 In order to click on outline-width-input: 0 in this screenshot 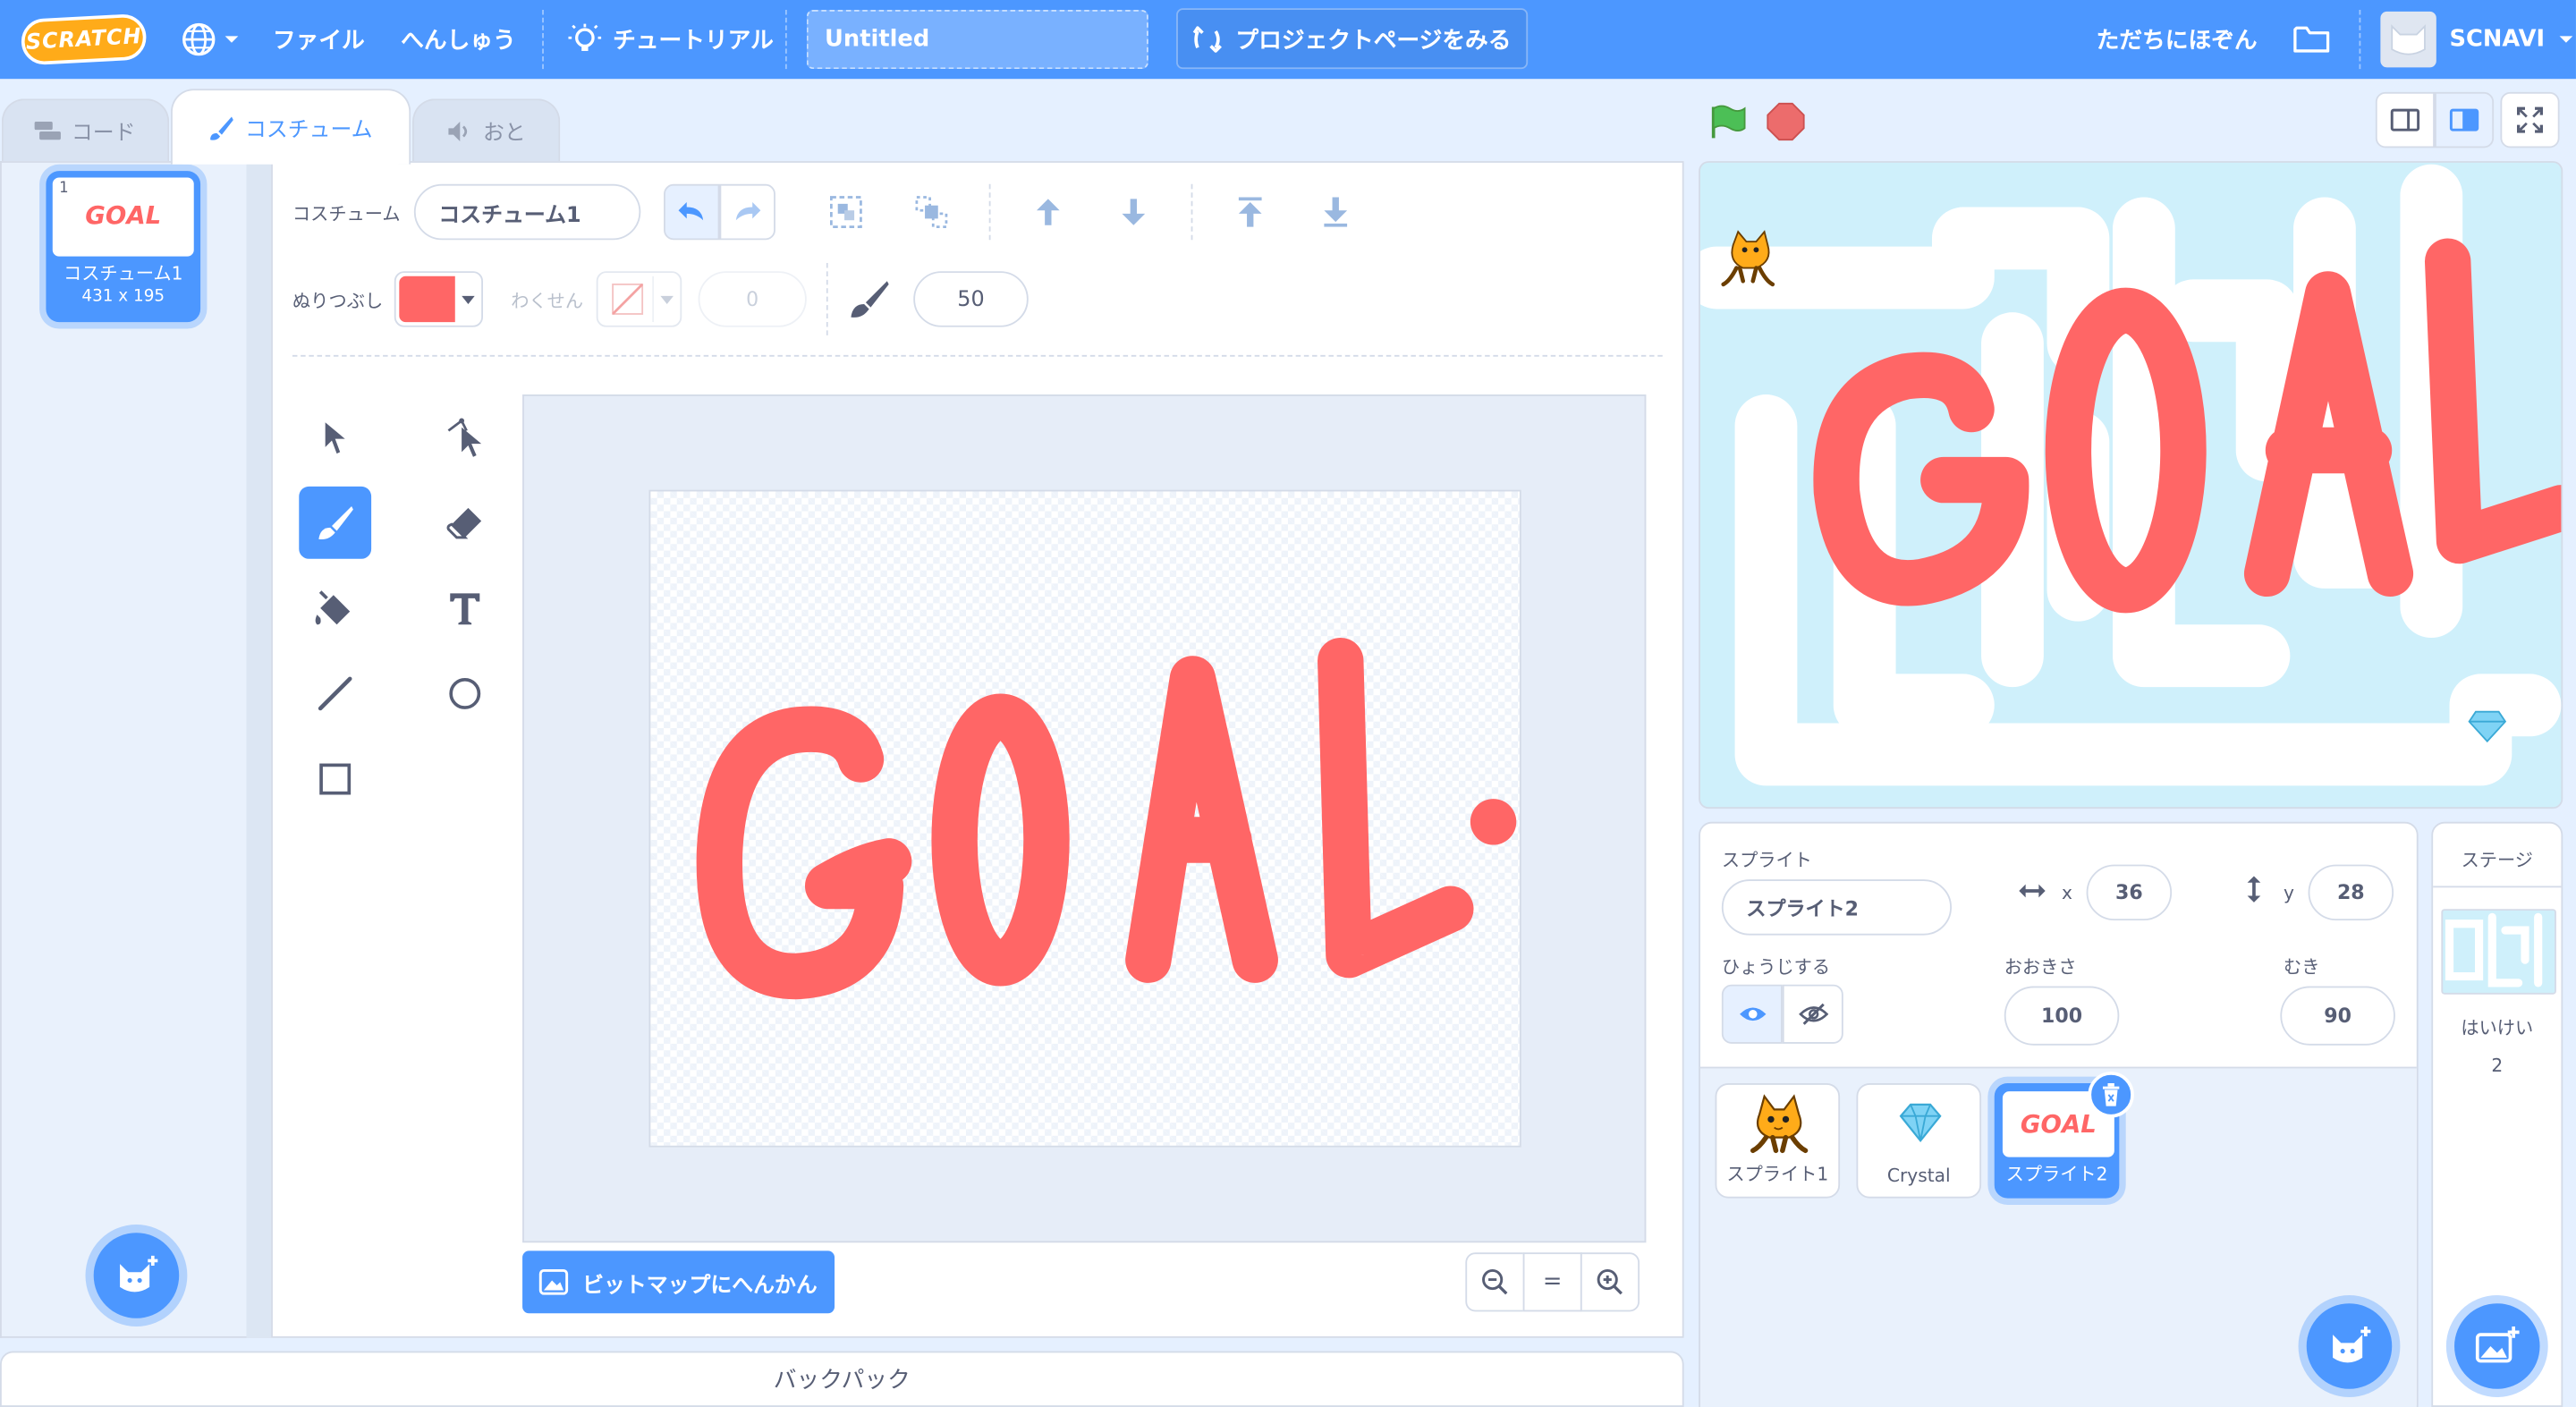, I will do `click(752, 299)`.